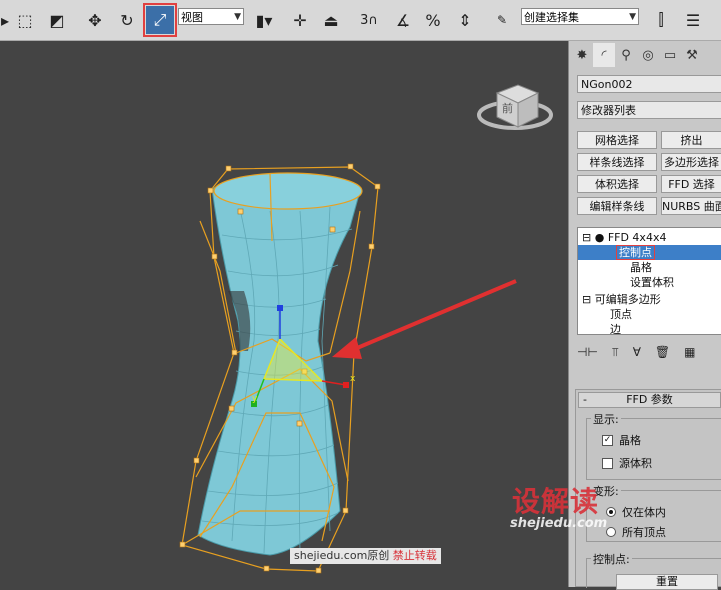 This screenshot has height=590, width=721. What do you see at coordinates (689, 352) in the screenshot?
I see `configure-sets-icon: ▦` at bounding box center [689, 352].